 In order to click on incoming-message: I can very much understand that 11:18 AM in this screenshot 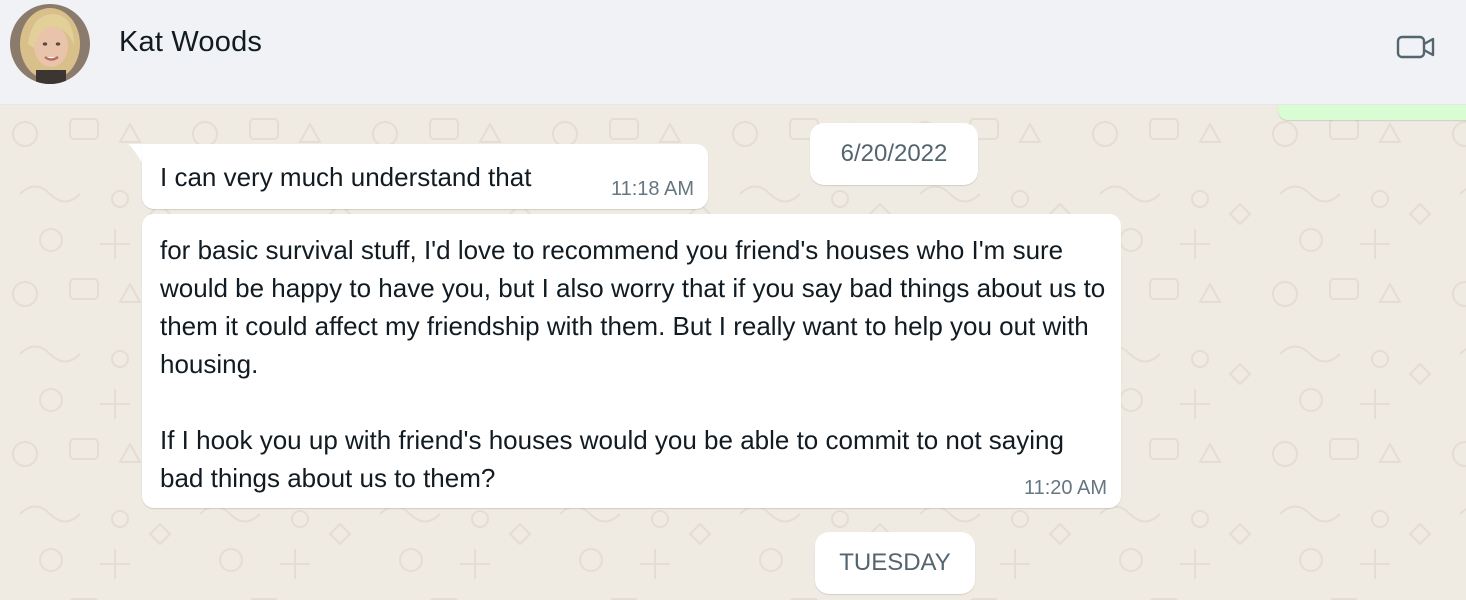, I will do `click(425, 176)`.